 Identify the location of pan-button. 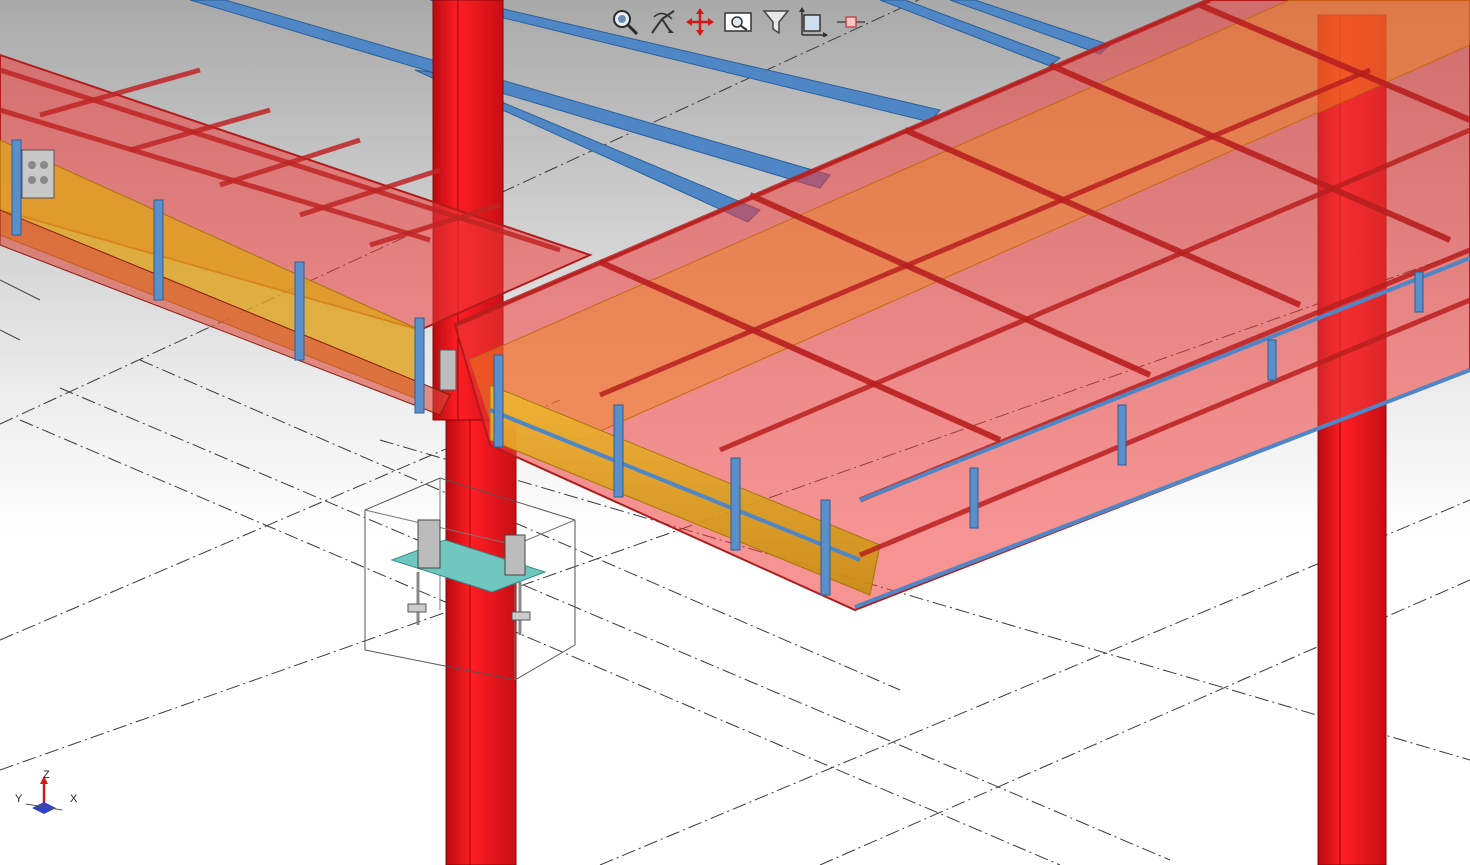
(700, 22).